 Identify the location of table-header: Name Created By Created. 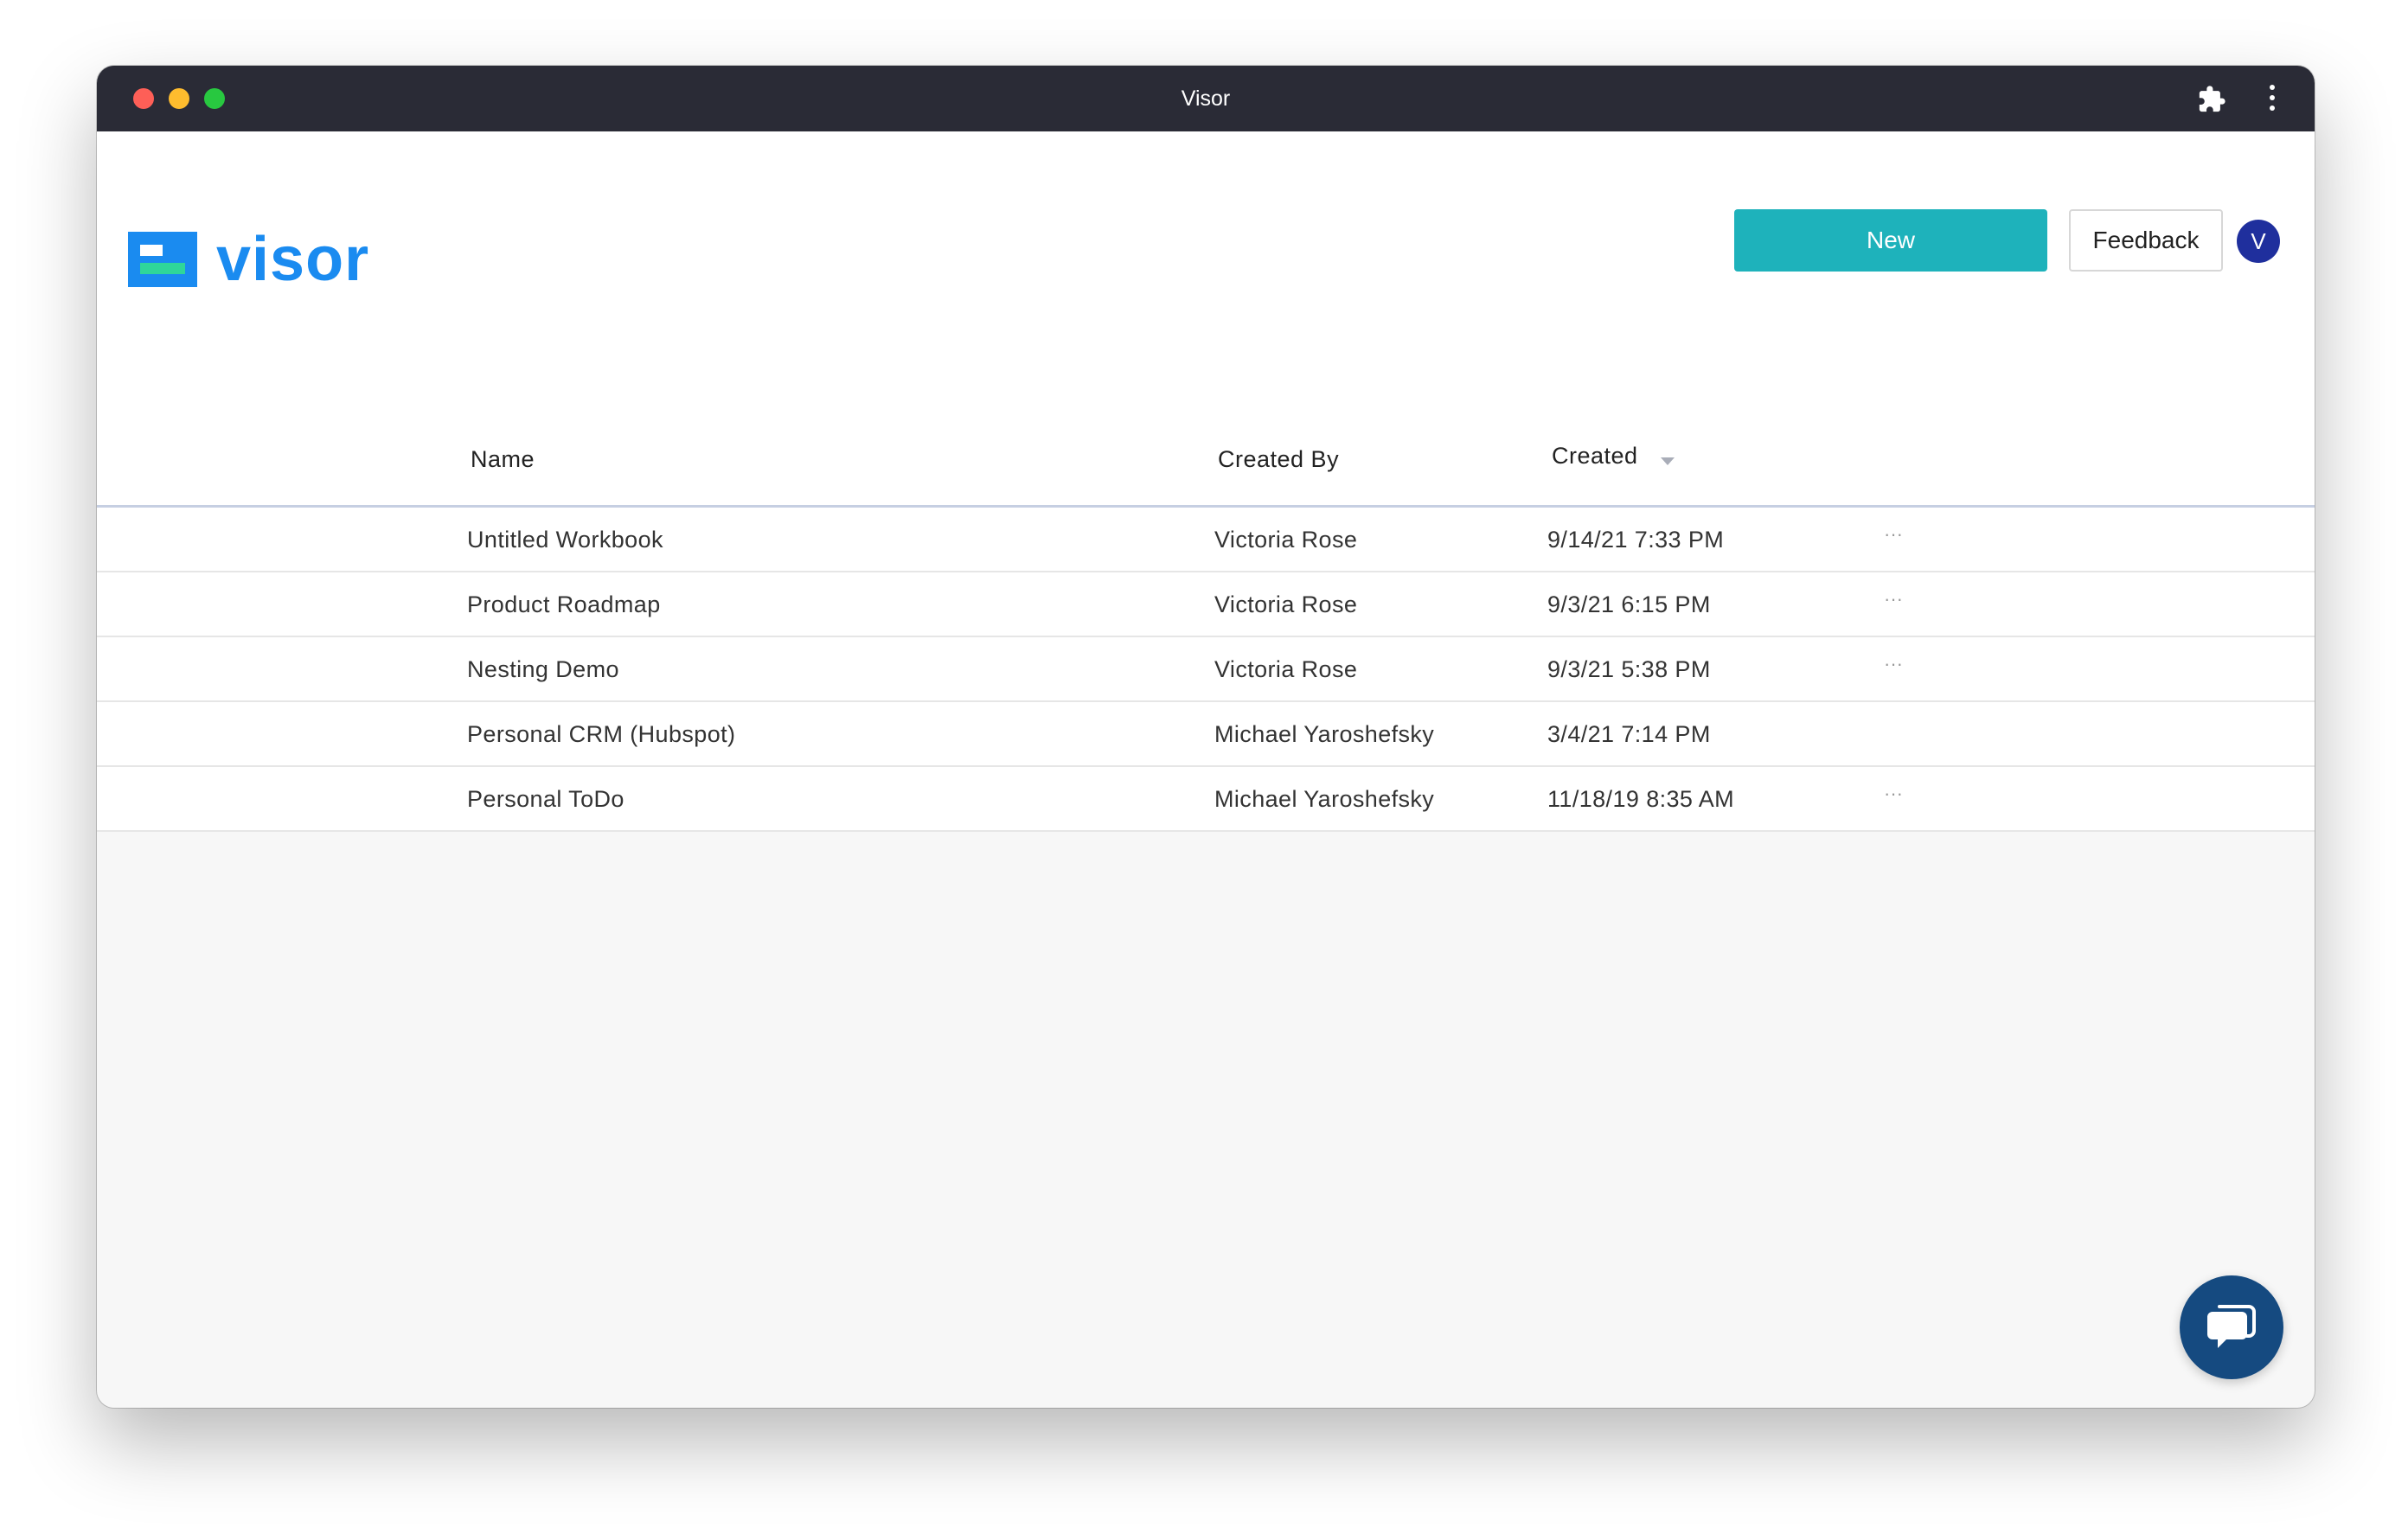
(1206, 460).